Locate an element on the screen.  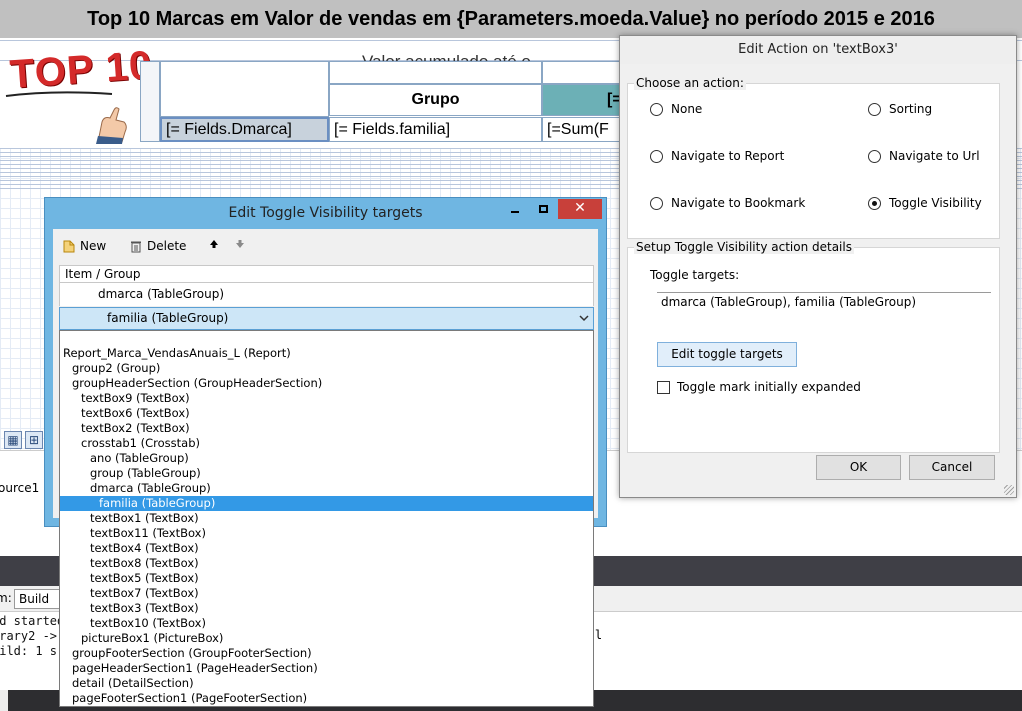
dropdown-item: textBox5 (TextBox) is located at coordinates (326, 578).